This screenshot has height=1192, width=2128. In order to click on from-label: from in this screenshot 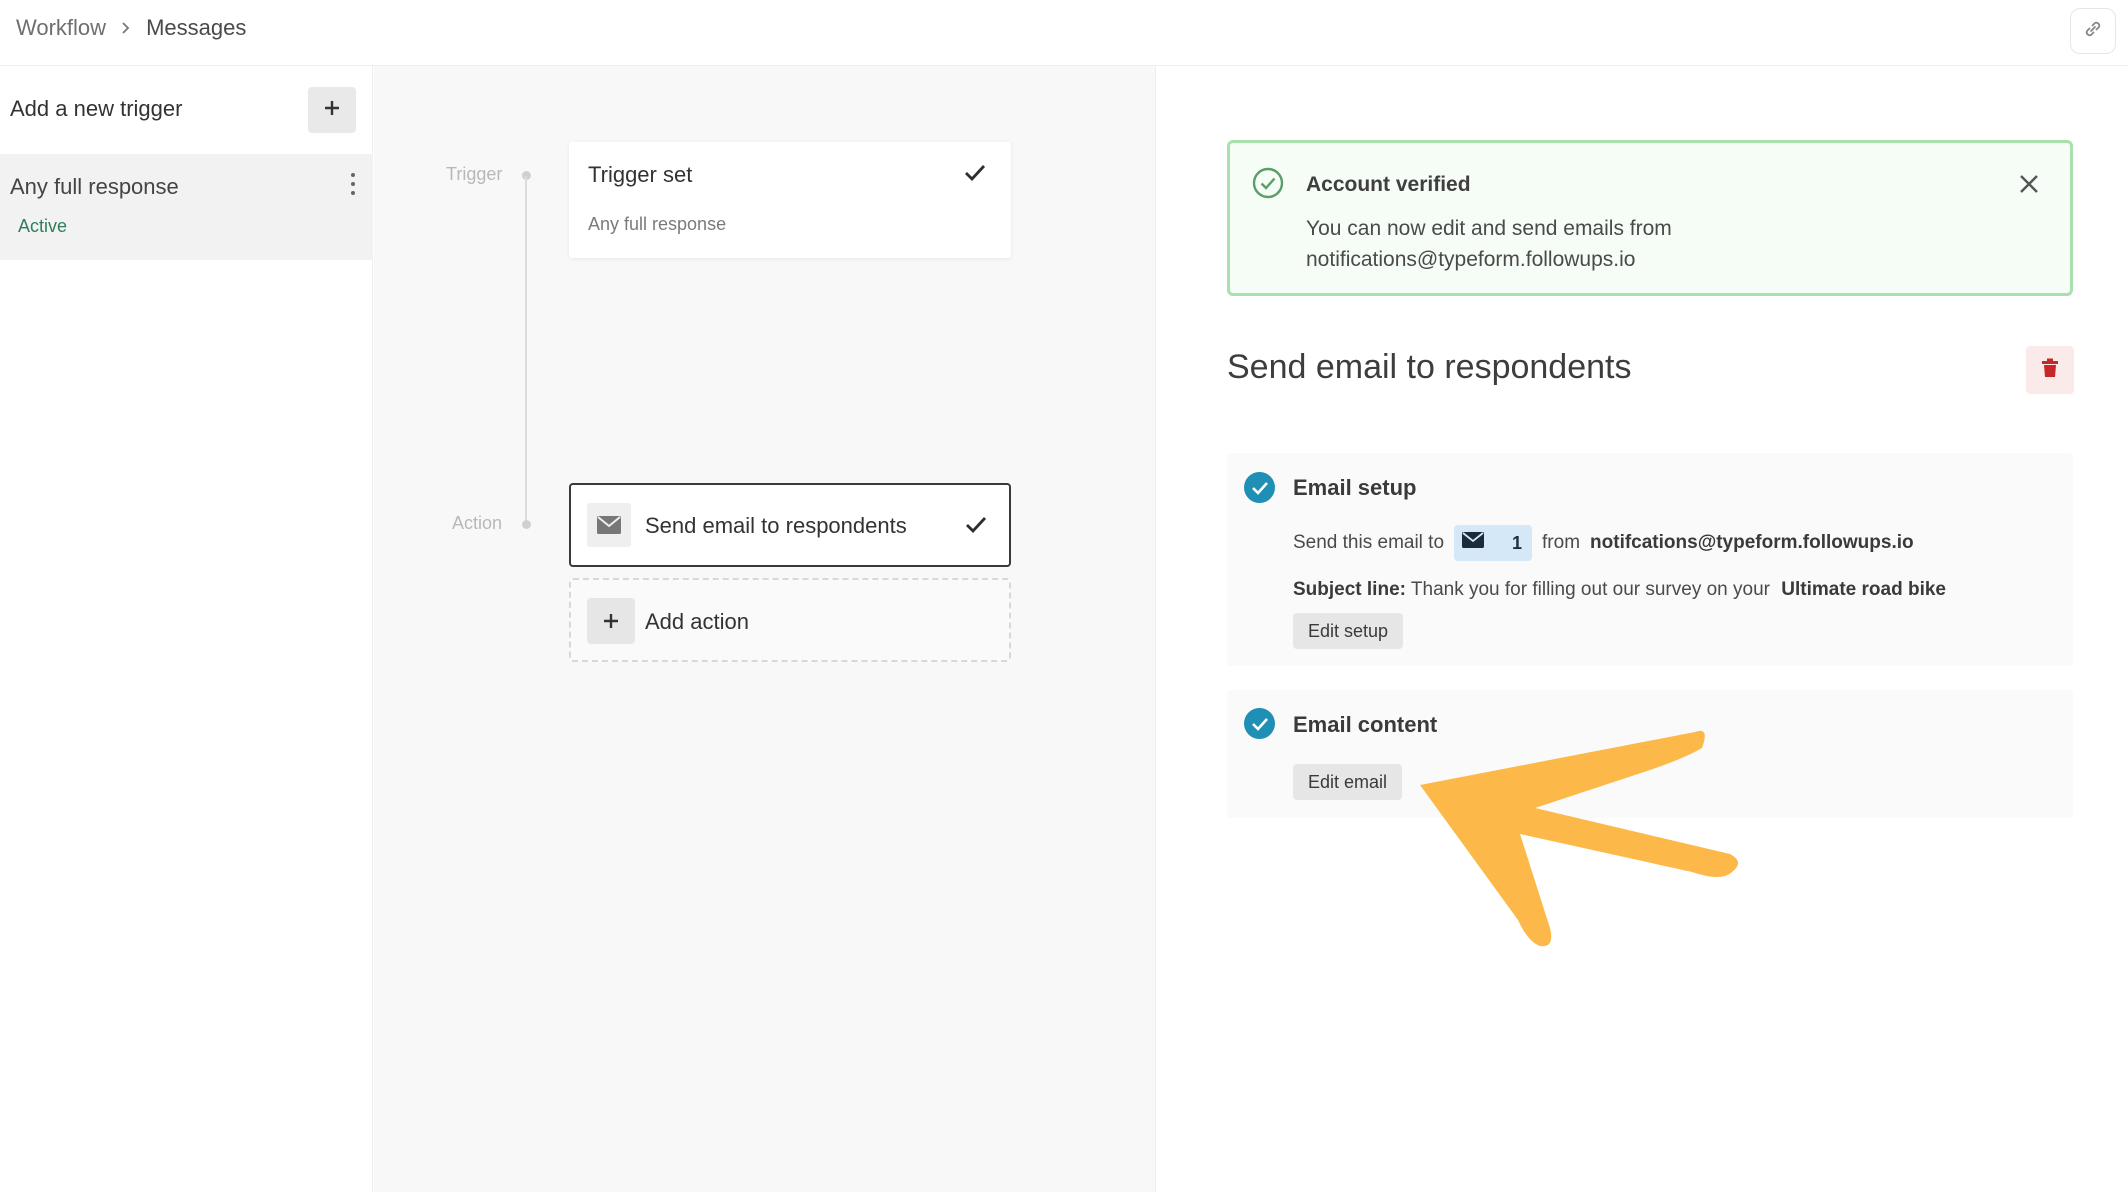, I will do `click(1561, 542)`.